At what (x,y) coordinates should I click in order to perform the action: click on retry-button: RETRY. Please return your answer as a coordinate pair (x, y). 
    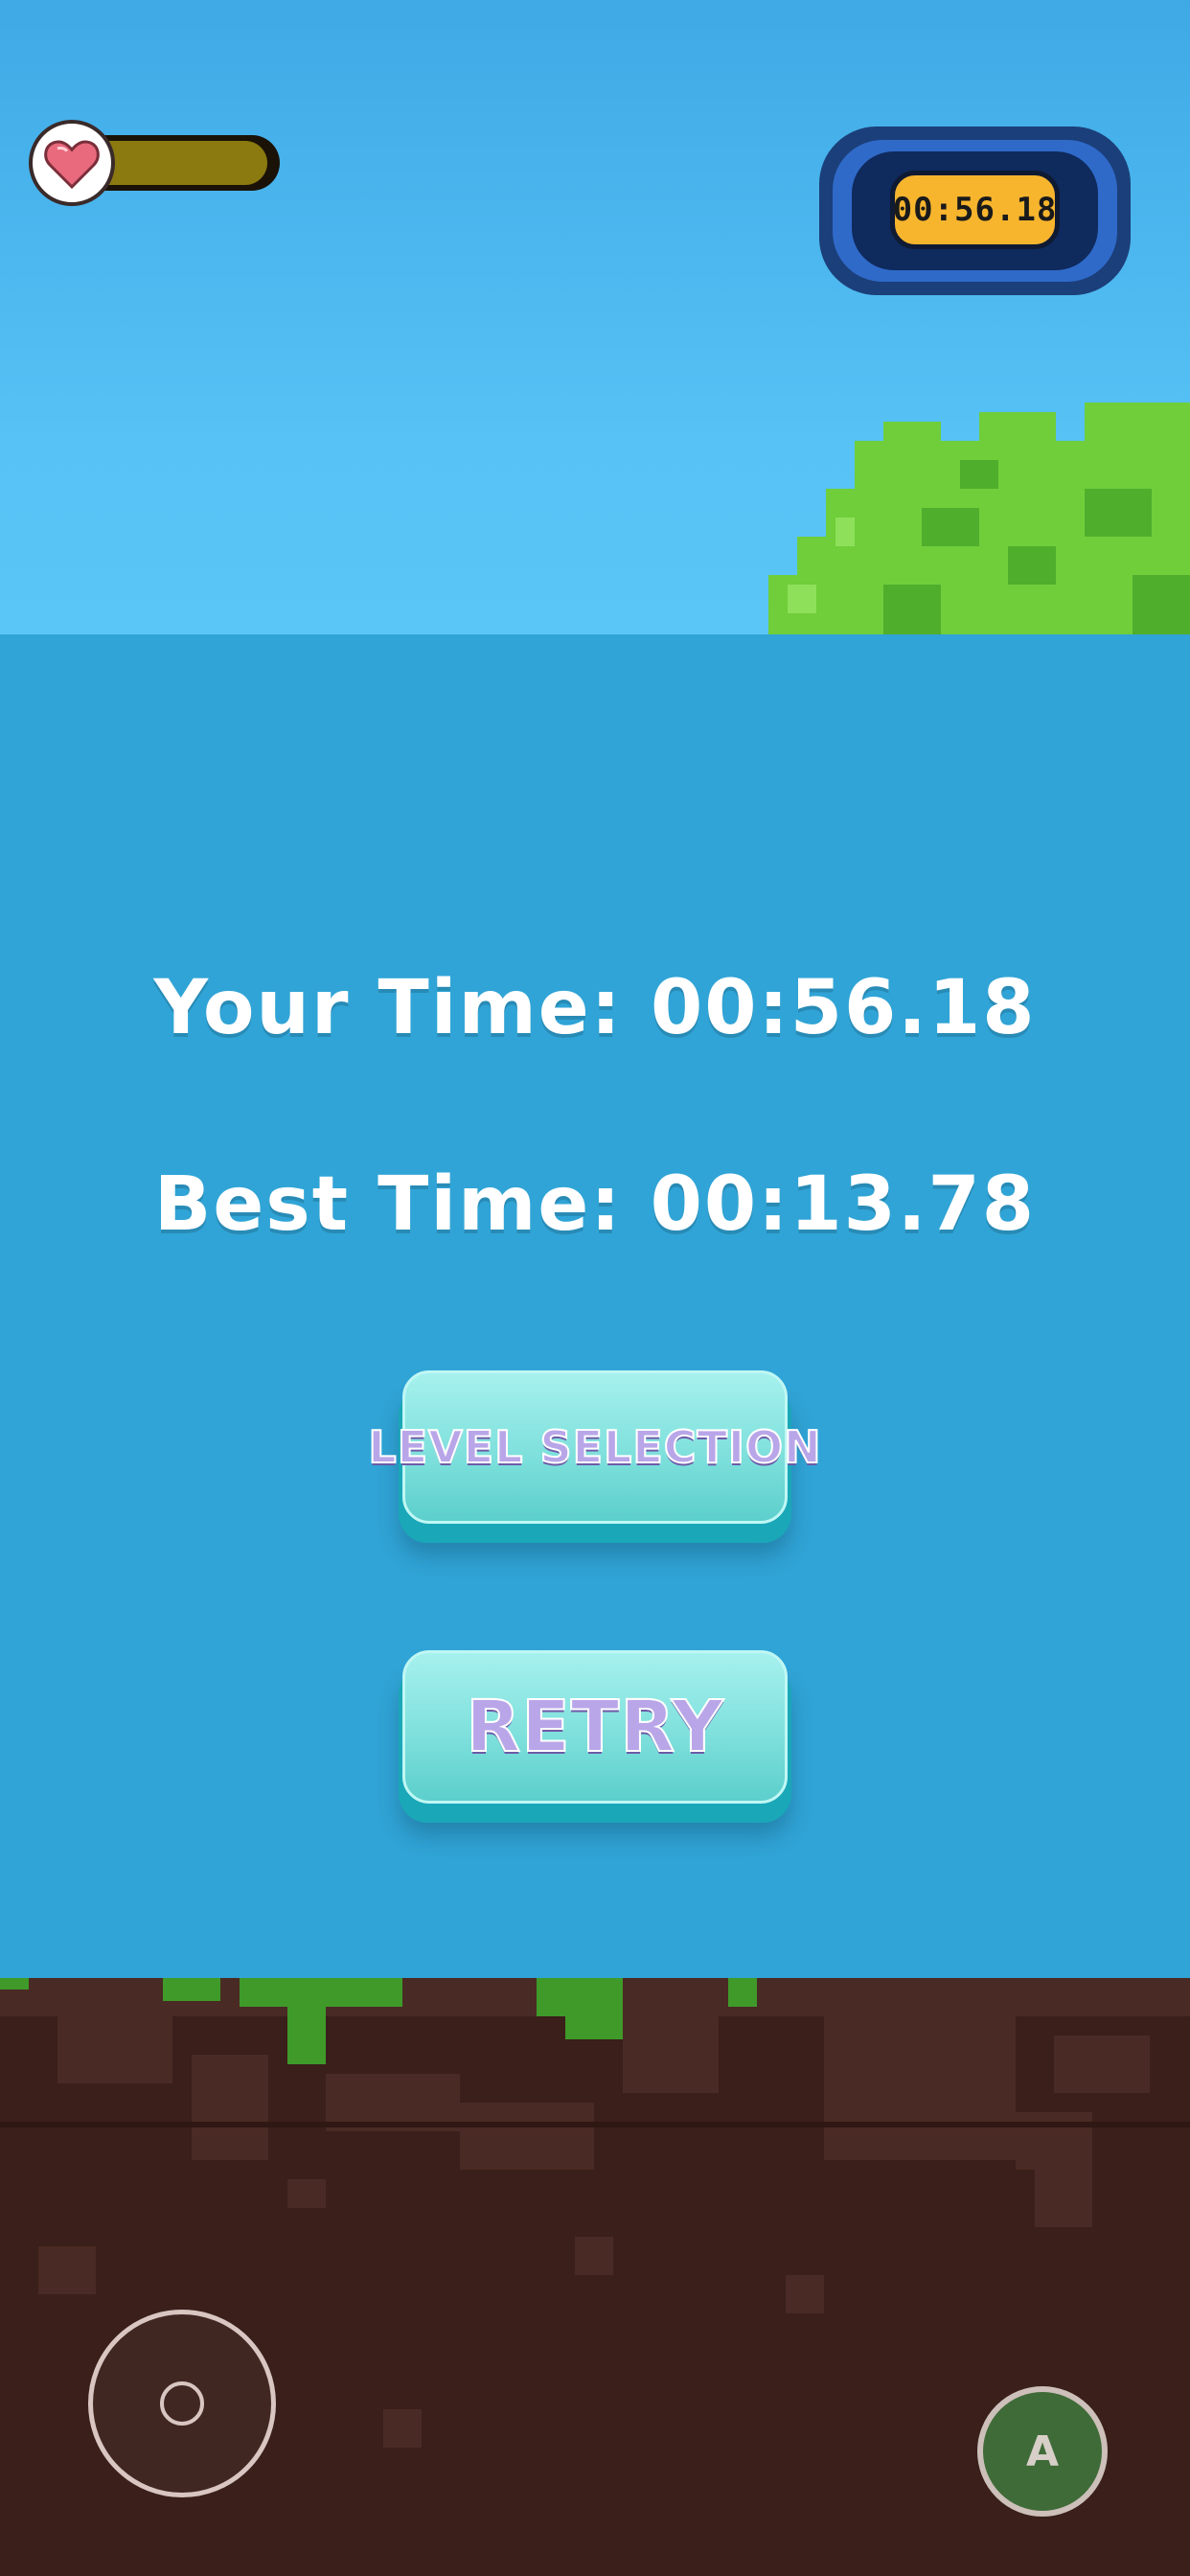
    Looking at the image, I should click on (595, 1736).